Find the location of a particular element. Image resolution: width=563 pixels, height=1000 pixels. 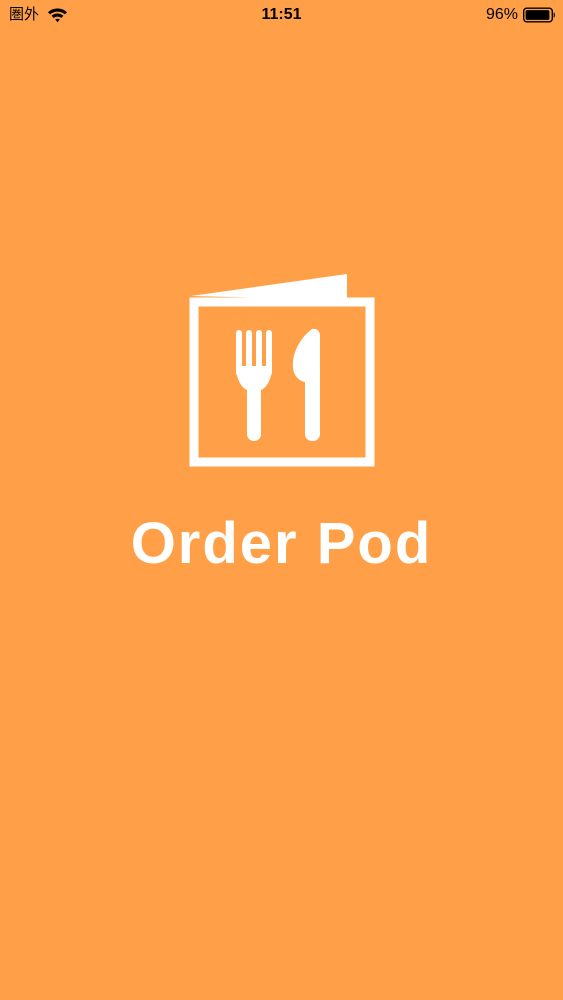

app-name: Order Pod is located at coordinates (281, 543).